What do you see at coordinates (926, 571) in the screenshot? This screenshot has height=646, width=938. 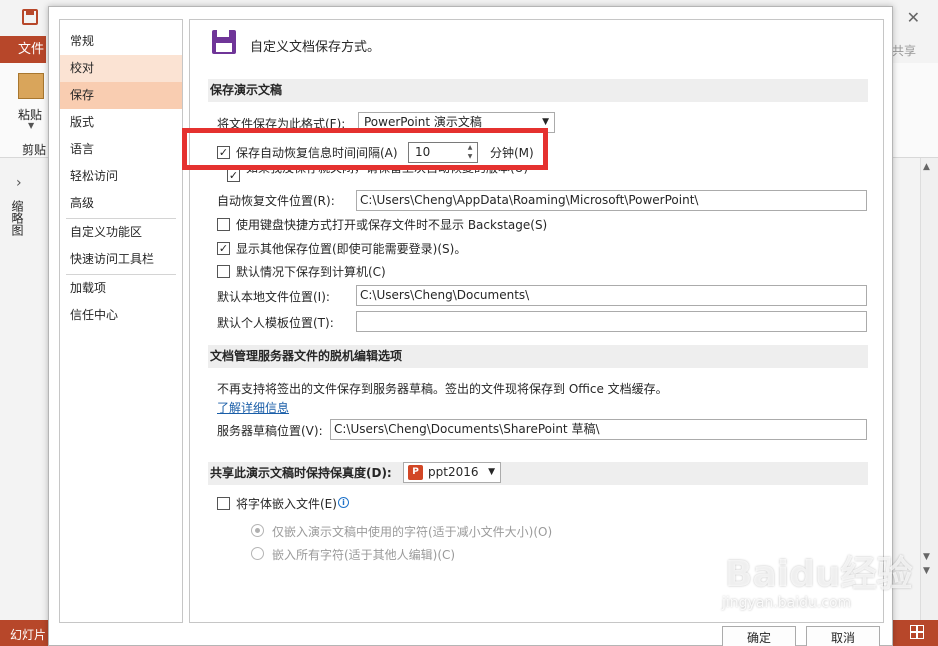 I see `next-slide-icon: ▼` at bounding box center [926, 571].